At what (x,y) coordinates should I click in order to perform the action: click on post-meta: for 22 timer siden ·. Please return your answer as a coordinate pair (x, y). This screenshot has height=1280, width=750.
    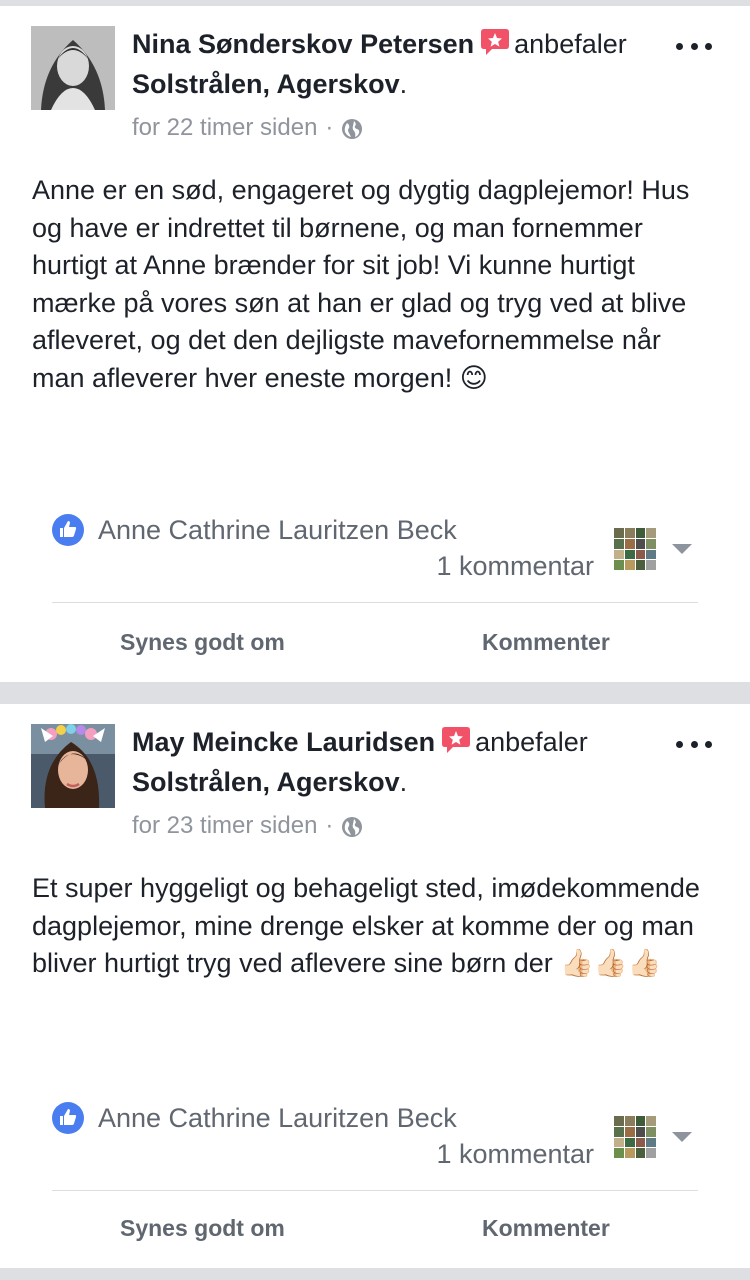
    Looking at the image, I should click on (247, 128).